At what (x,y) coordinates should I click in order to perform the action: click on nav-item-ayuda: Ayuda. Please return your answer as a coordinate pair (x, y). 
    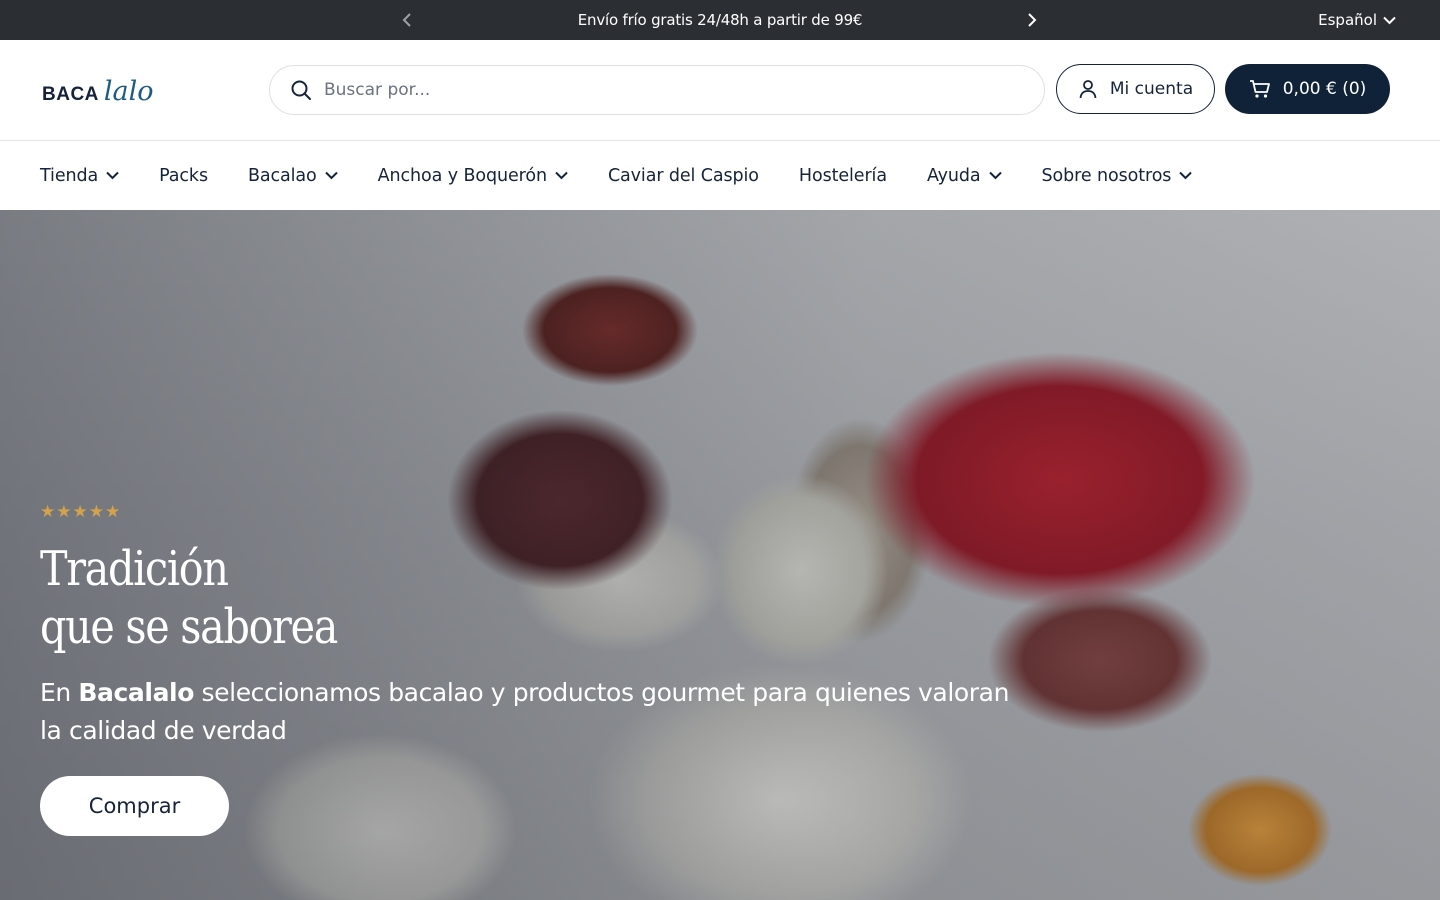
    Looking at the image, I should click on (964, 176).